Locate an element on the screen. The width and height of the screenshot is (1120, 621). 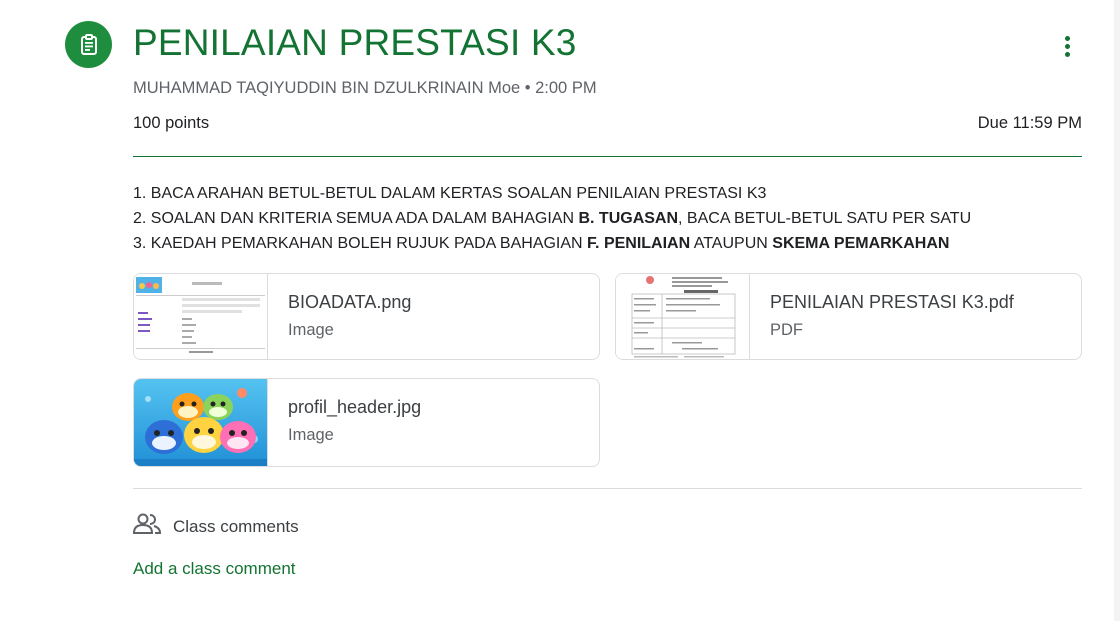
attachment-profil-header: profil_header.jpg Image is located at coordinates (366, 422).